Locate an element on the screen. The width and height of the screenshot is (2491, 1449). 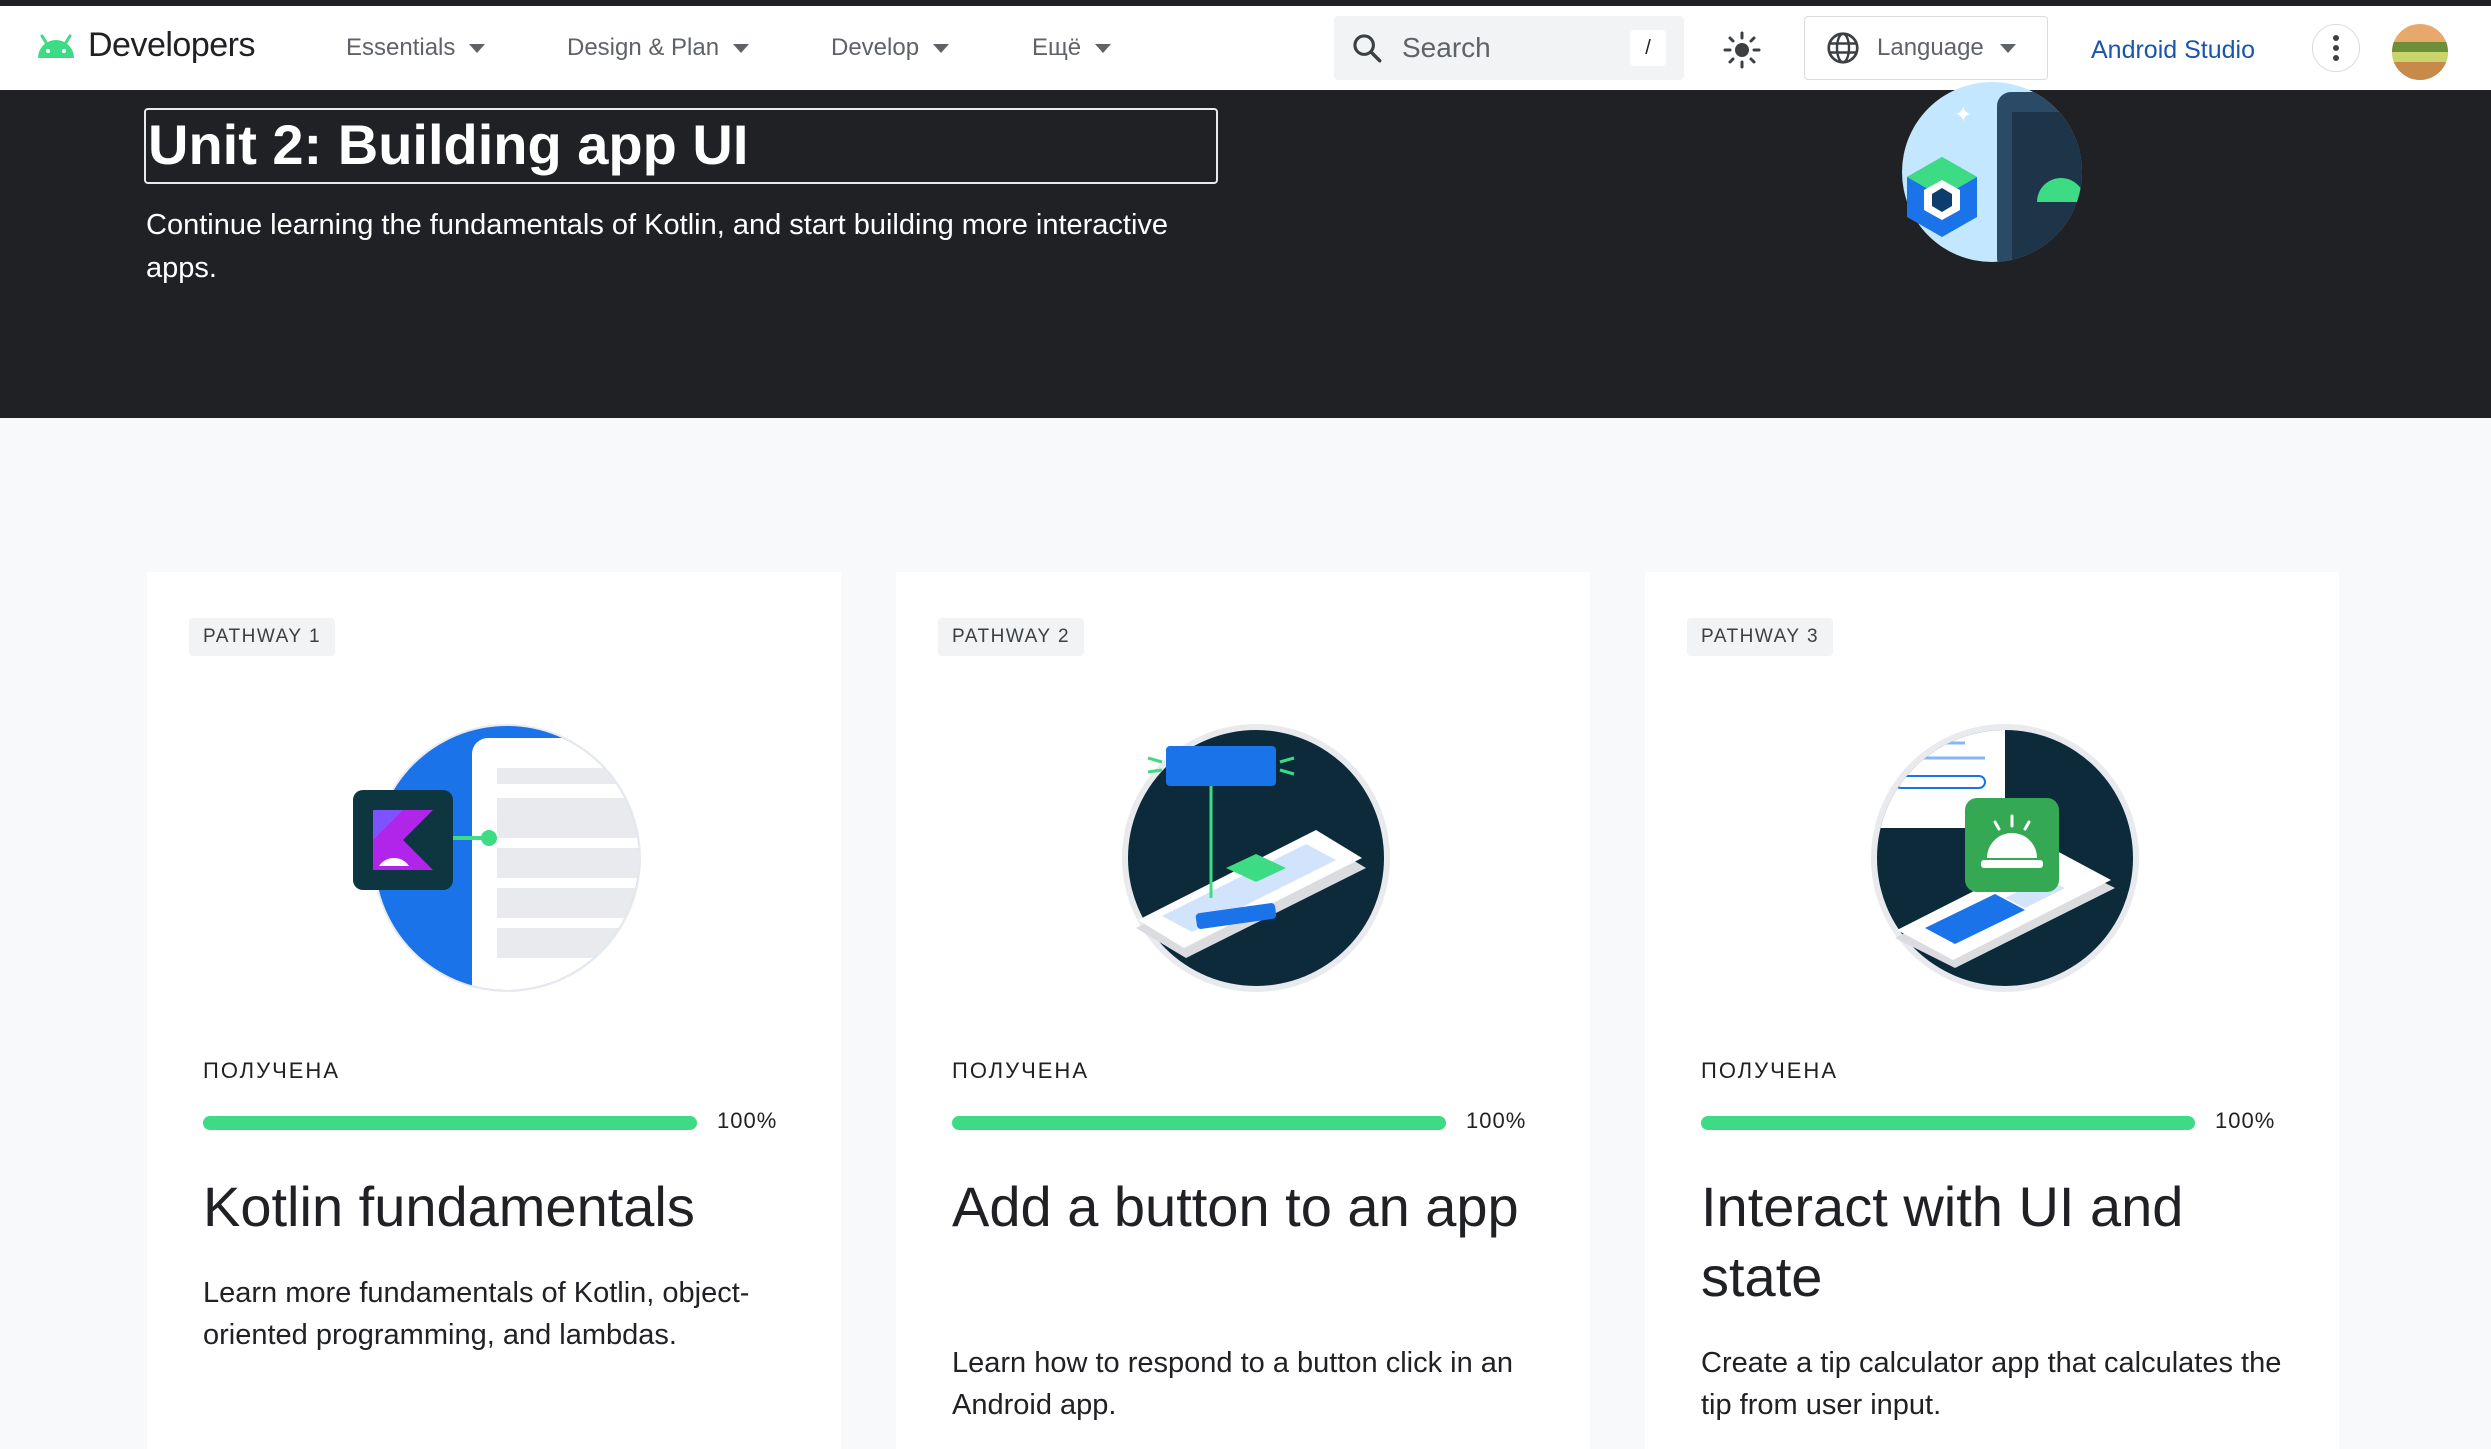
nav-essentials: Essentials is located at coordinates (416, 48).